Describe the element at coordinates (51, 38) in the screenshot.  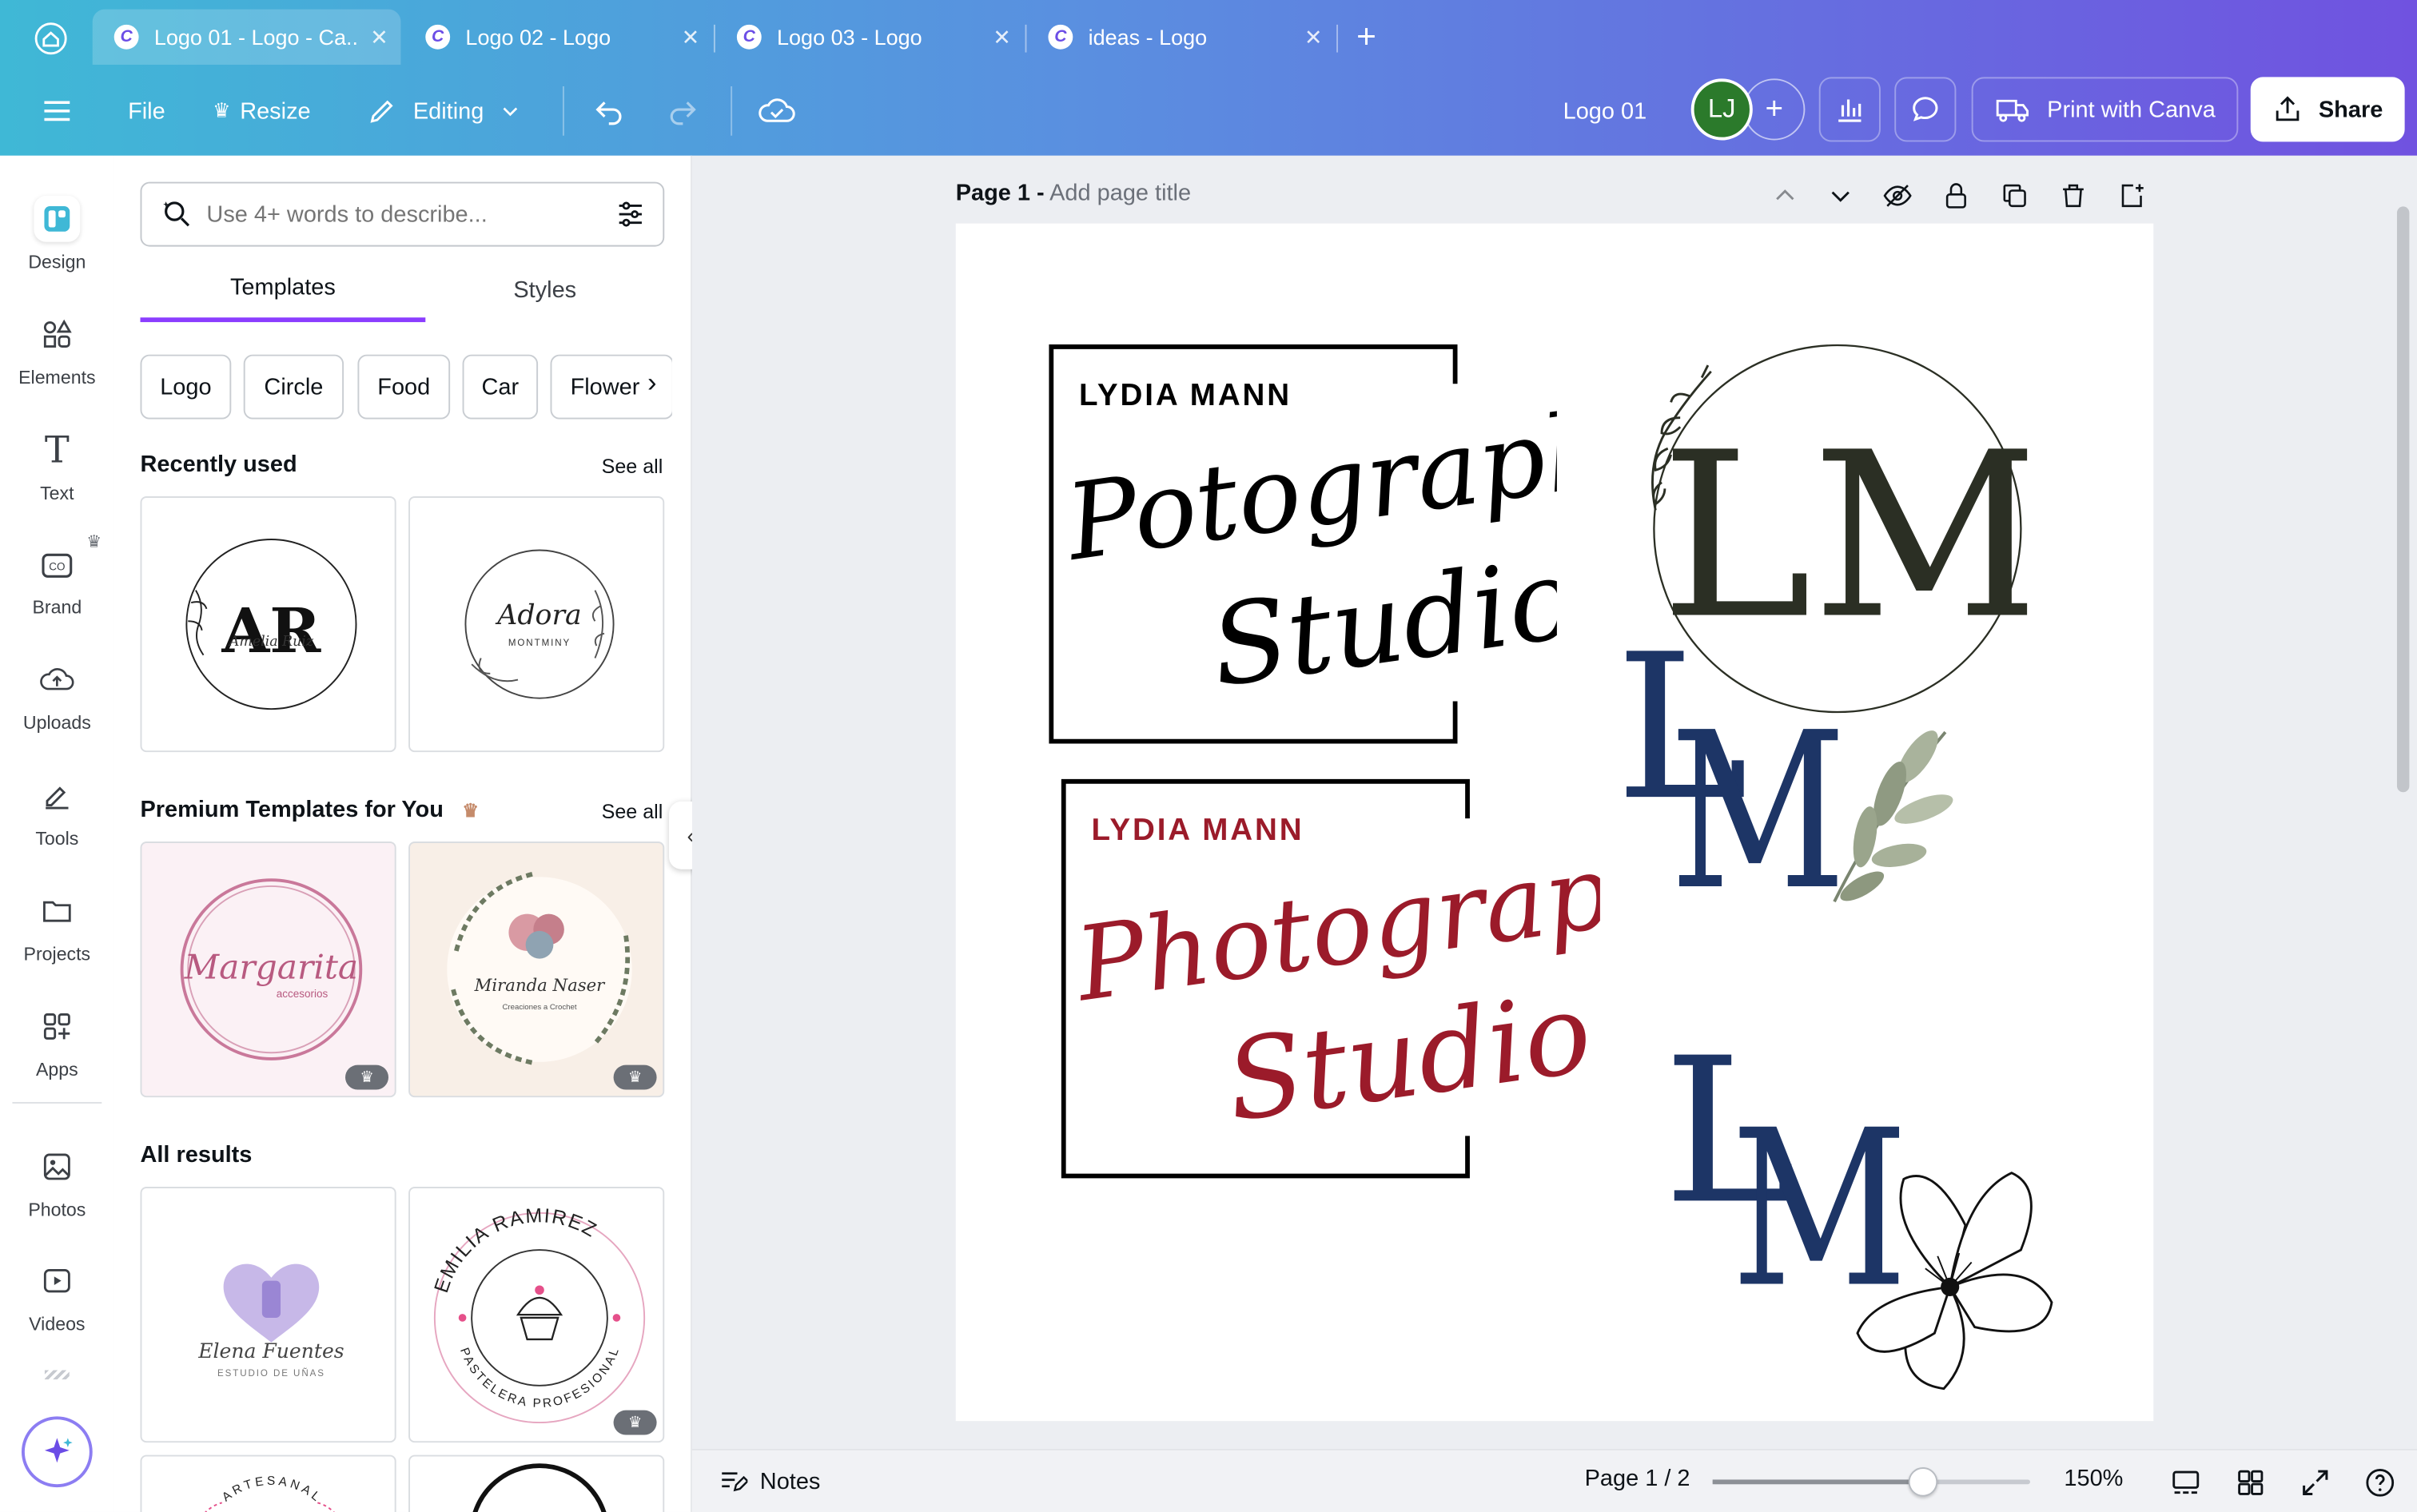
I see `home-button` at that location.